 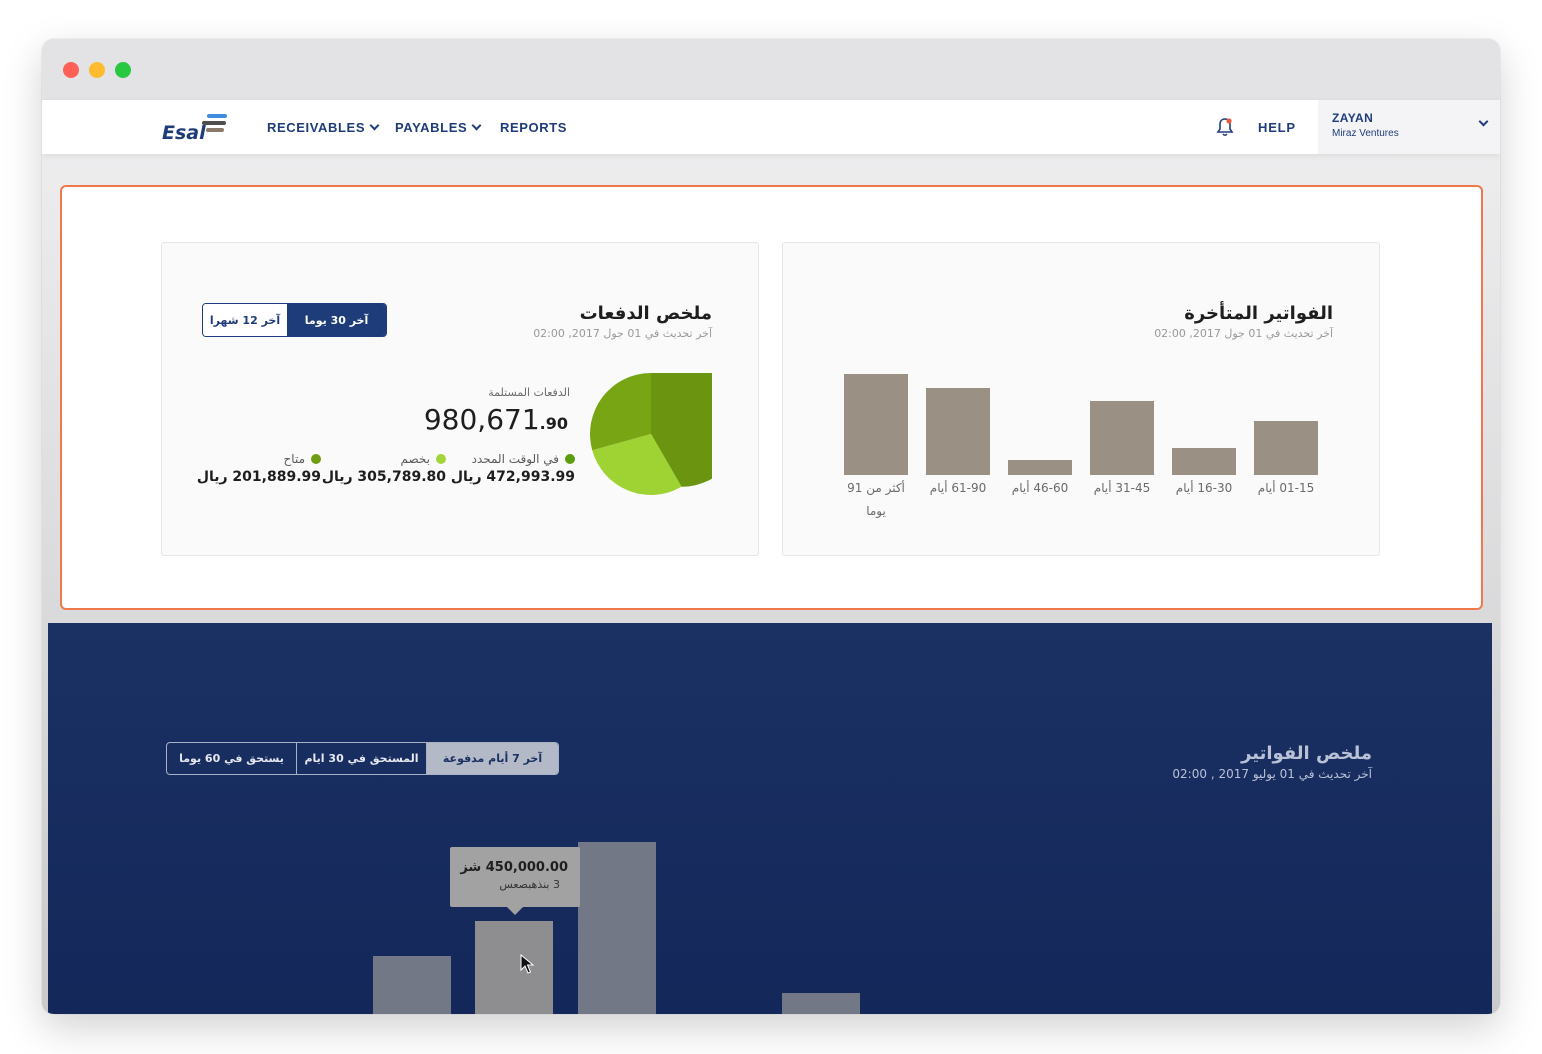 What do you see at coordinates (431, 127) in the screenshot?
I see `nav-payables-label: PAYABLES` at bounding box center [431, 127].